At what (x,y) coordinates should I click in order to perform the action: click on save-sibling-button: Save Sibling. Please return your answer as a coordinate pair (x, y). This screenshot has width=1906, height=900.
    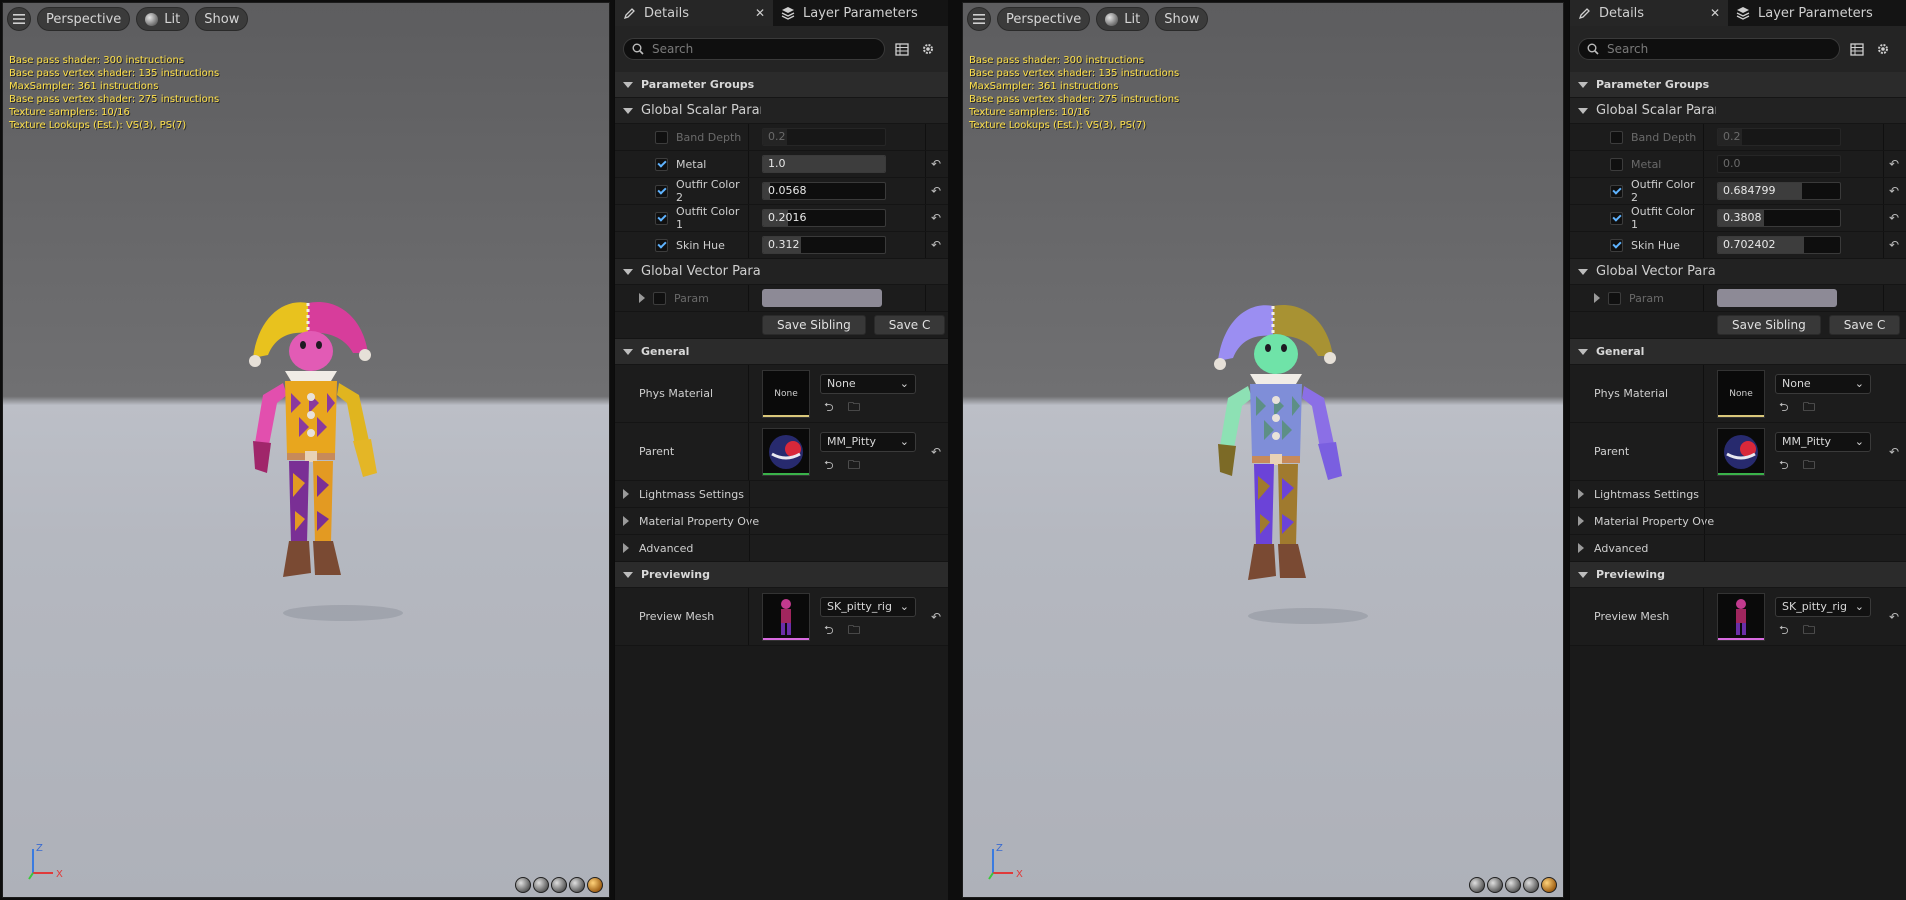
    Looking at the image, I should click on (814, 325).